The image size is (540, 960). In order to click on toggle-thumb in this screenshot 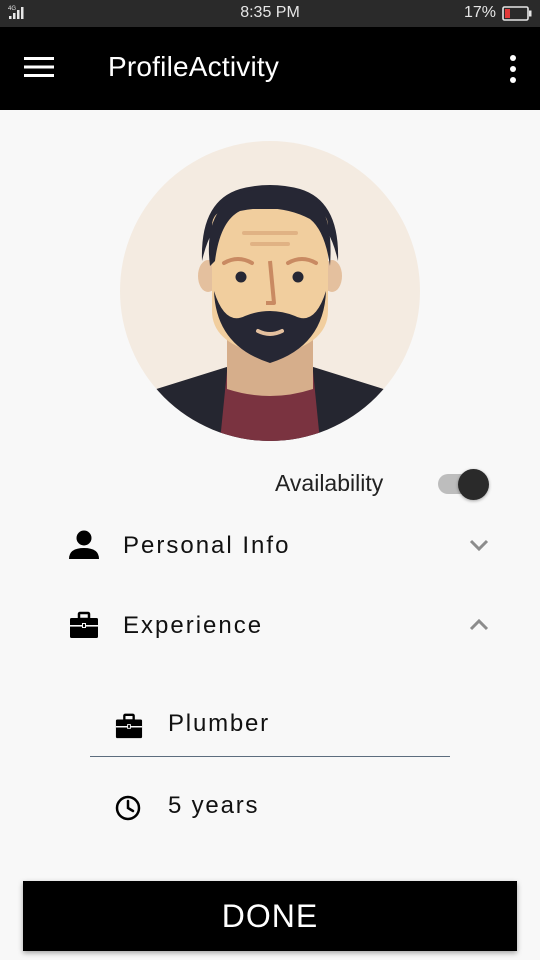, I will do `click(473, 484)`.